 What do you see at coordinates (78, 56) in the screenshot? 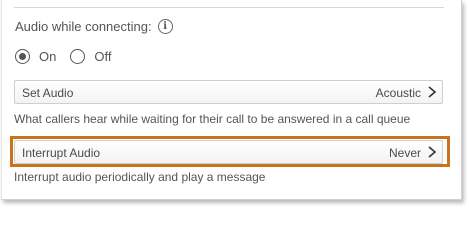
I see `radio-off` at bounding box center [78, 56].